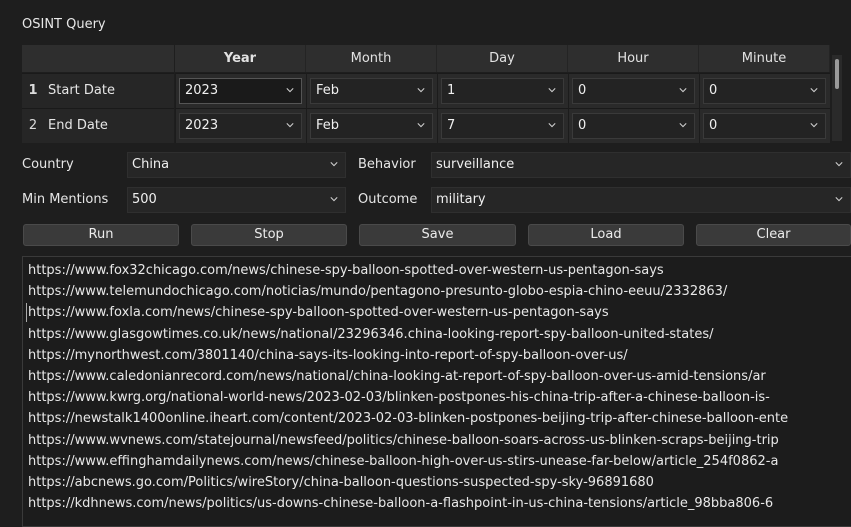  What do you see at coordinates (48, 164) in the screenshot?
I see `country-label: Country` at bounding box center [48, 164].